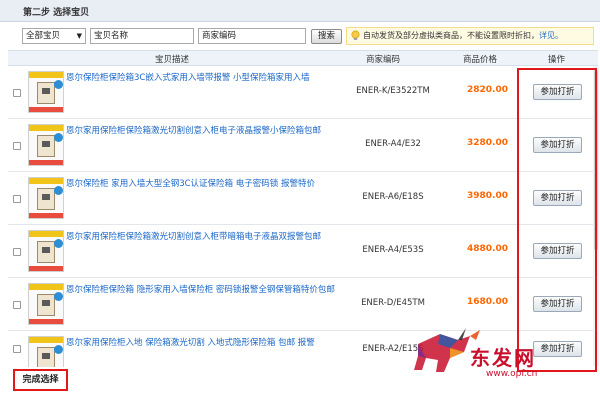 The image size is (600, 394). I want to click on category-select-value: 全部宝贝, so click(43, 36).